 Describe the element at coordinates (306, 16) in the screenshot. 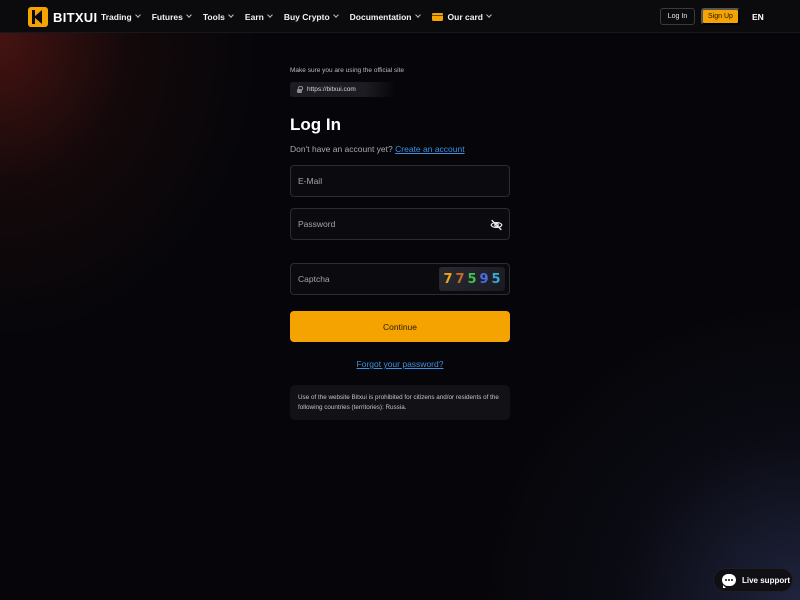

I see `menu-label: Buy Crypto` at that location.